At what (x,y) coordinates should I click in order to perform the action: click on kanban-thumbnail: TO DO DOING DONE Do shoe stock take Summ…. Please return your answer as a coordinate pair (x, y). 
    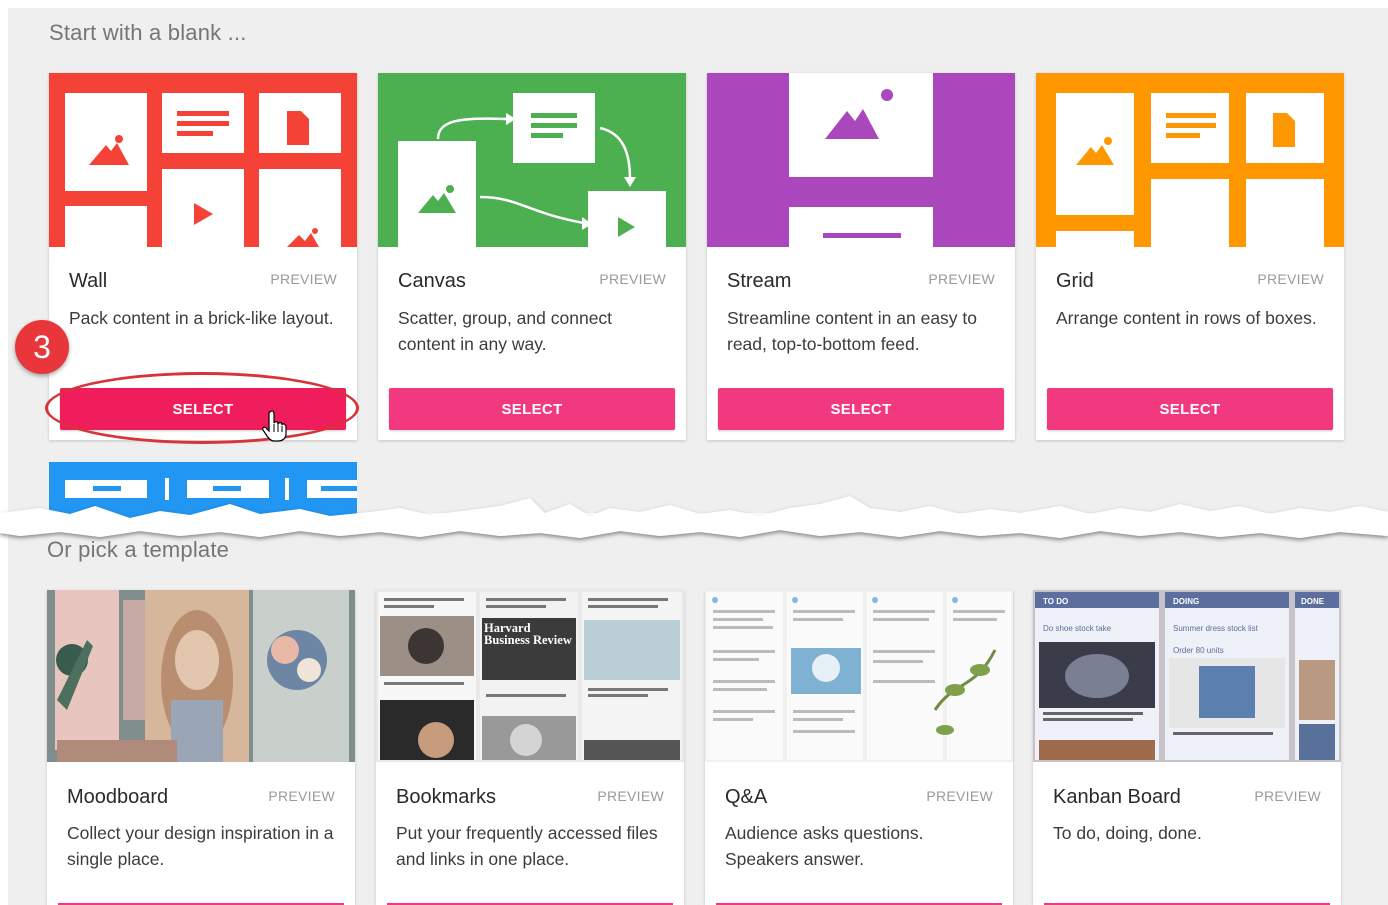
    Looking at the image, I should click on (1187, 676).